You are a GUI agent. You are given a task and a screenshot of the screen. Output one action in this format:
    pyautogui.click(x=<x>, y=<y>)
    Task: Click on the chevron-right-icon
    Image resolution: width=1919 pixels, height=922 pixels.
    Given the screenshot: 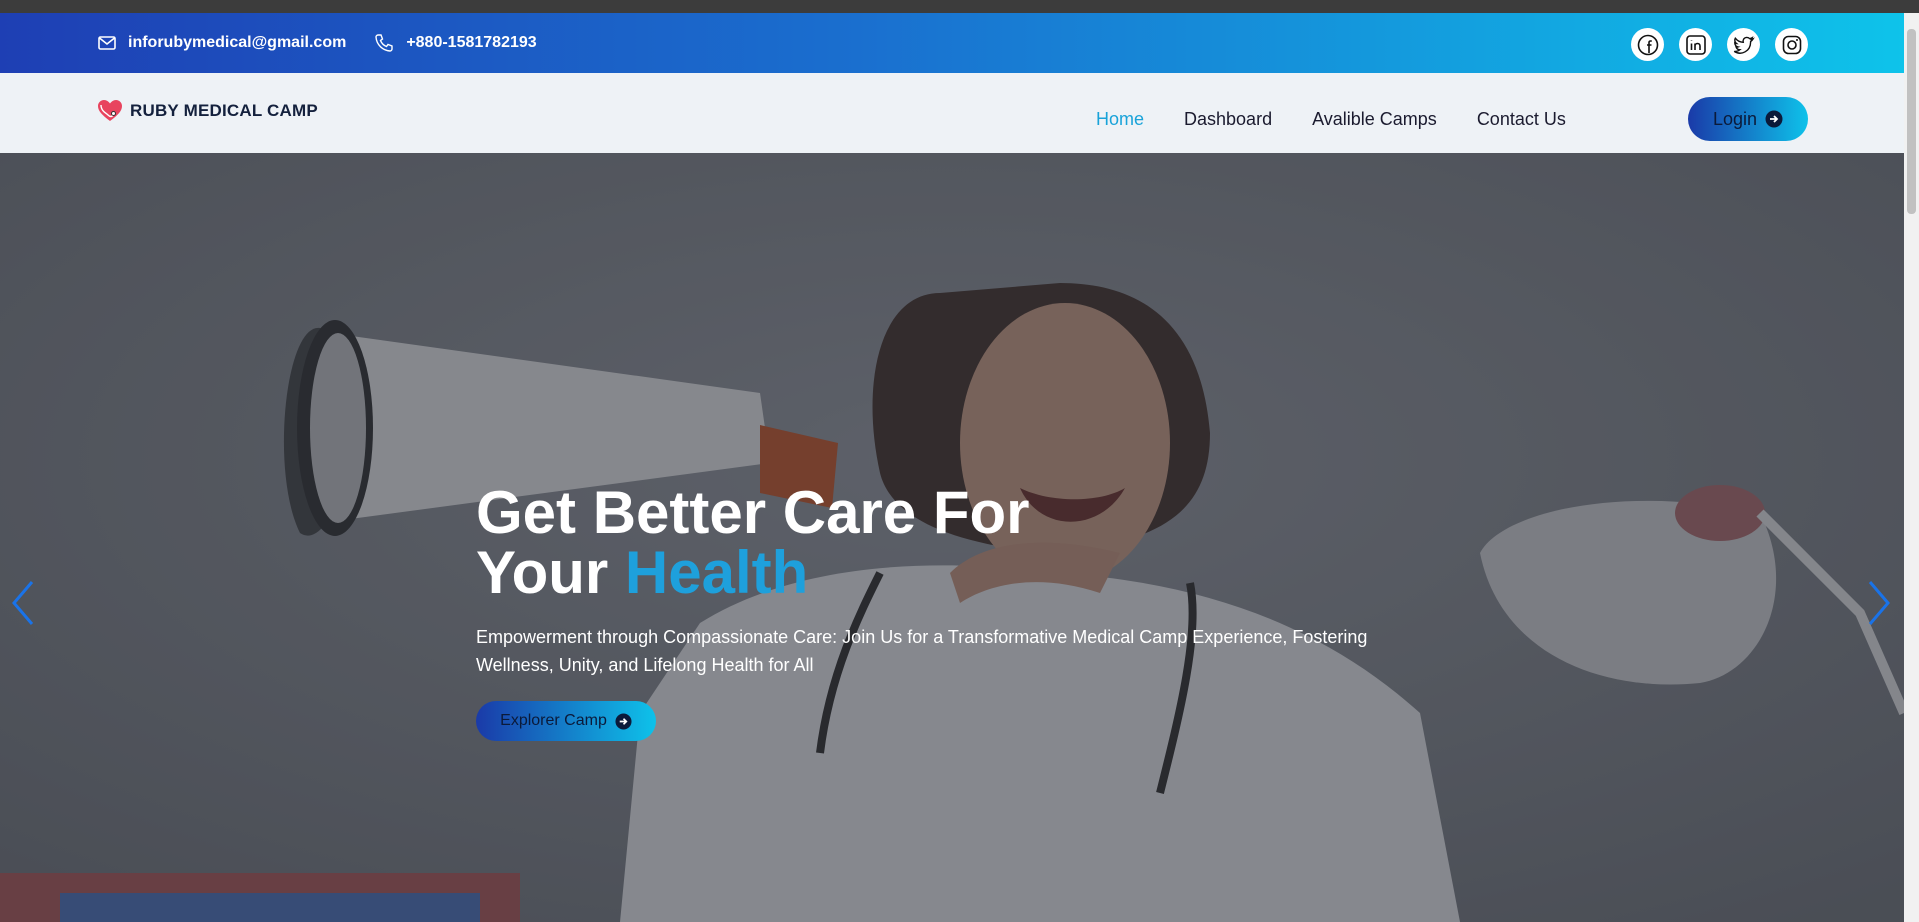 What is the action you would take?
    pyautogui.click(x=1879, y=603)
    